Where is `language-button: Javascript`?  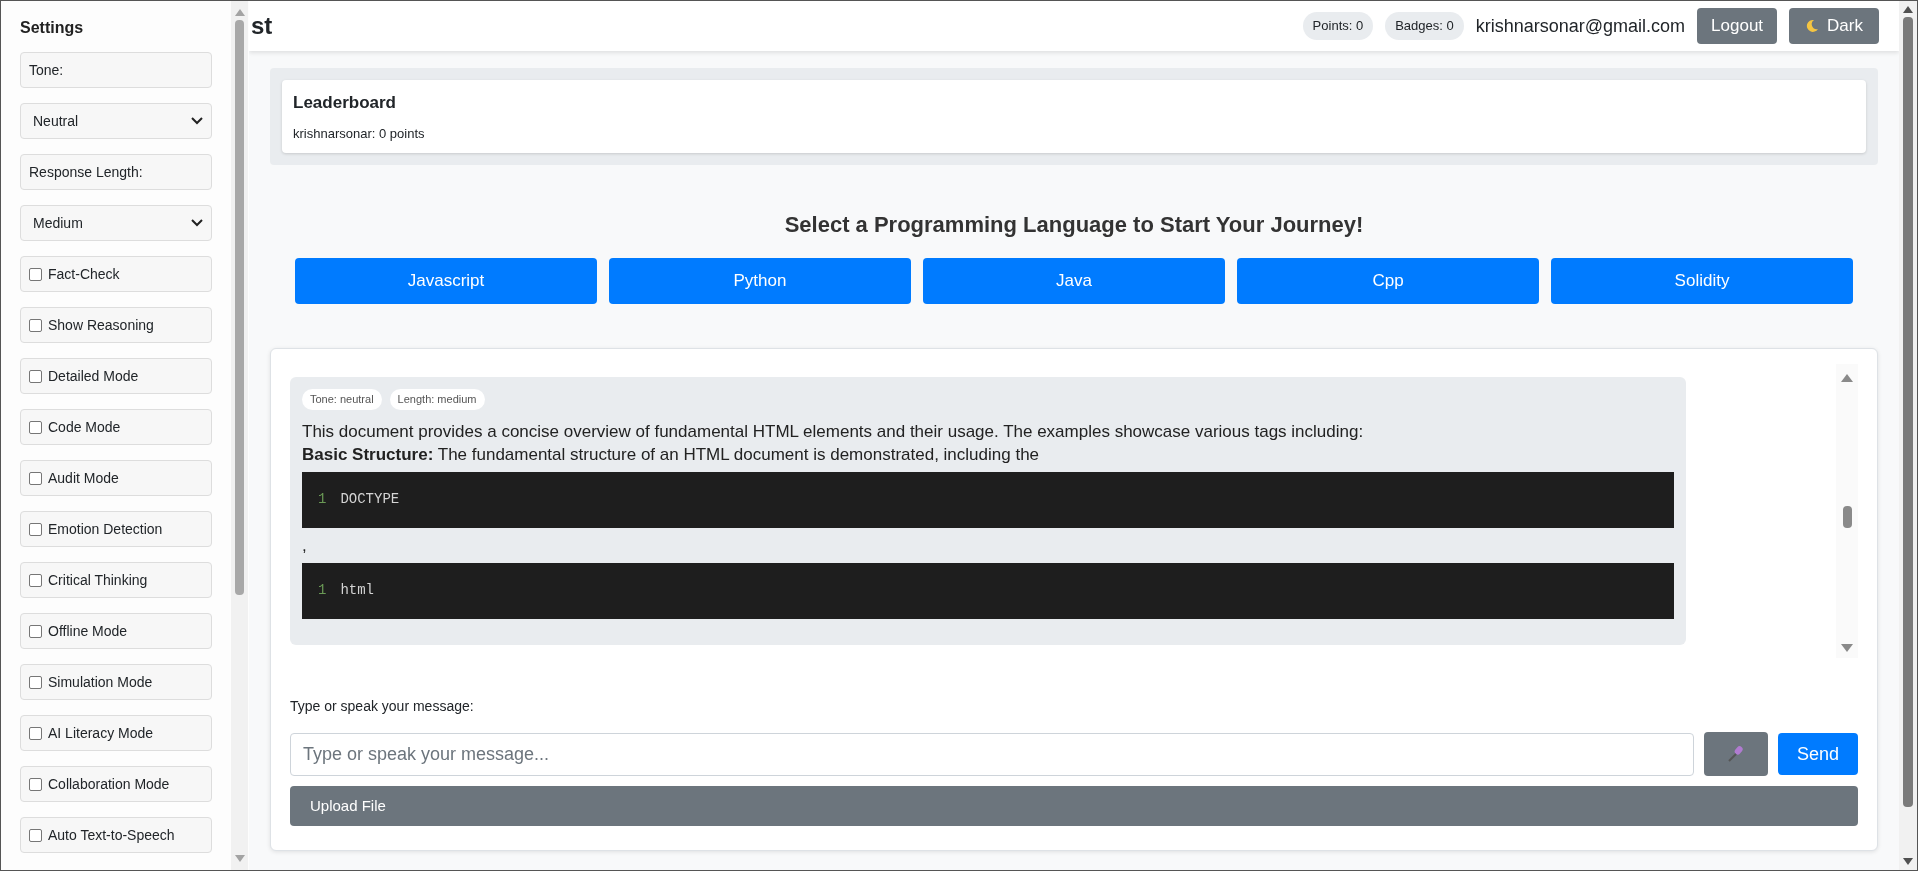
language-button: Javascript is located at coordinates (446, 281).